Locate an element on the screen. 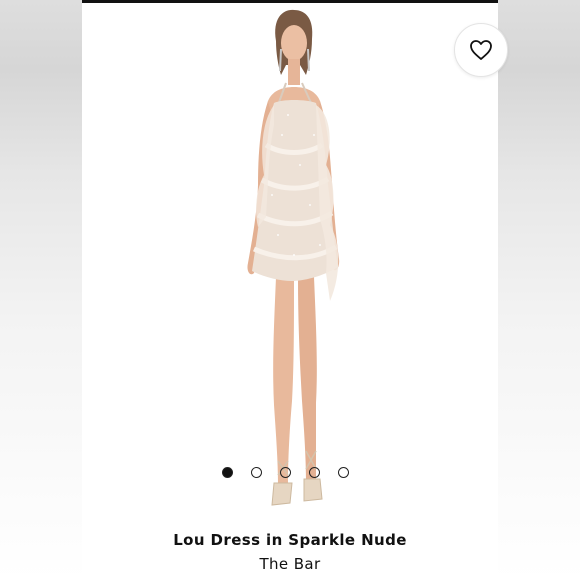 The height and width of the screenshot is (580, 580). favorite-button is located at coordinates (481, 50).